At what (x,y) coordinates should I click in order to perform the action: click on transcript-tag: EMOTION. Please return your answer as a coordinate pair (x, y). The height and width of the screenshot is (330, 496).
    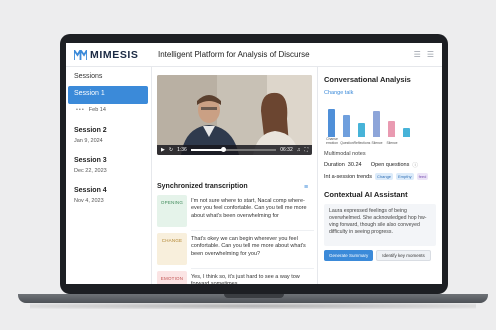
    Looking at the image, I should click on (172, 277).